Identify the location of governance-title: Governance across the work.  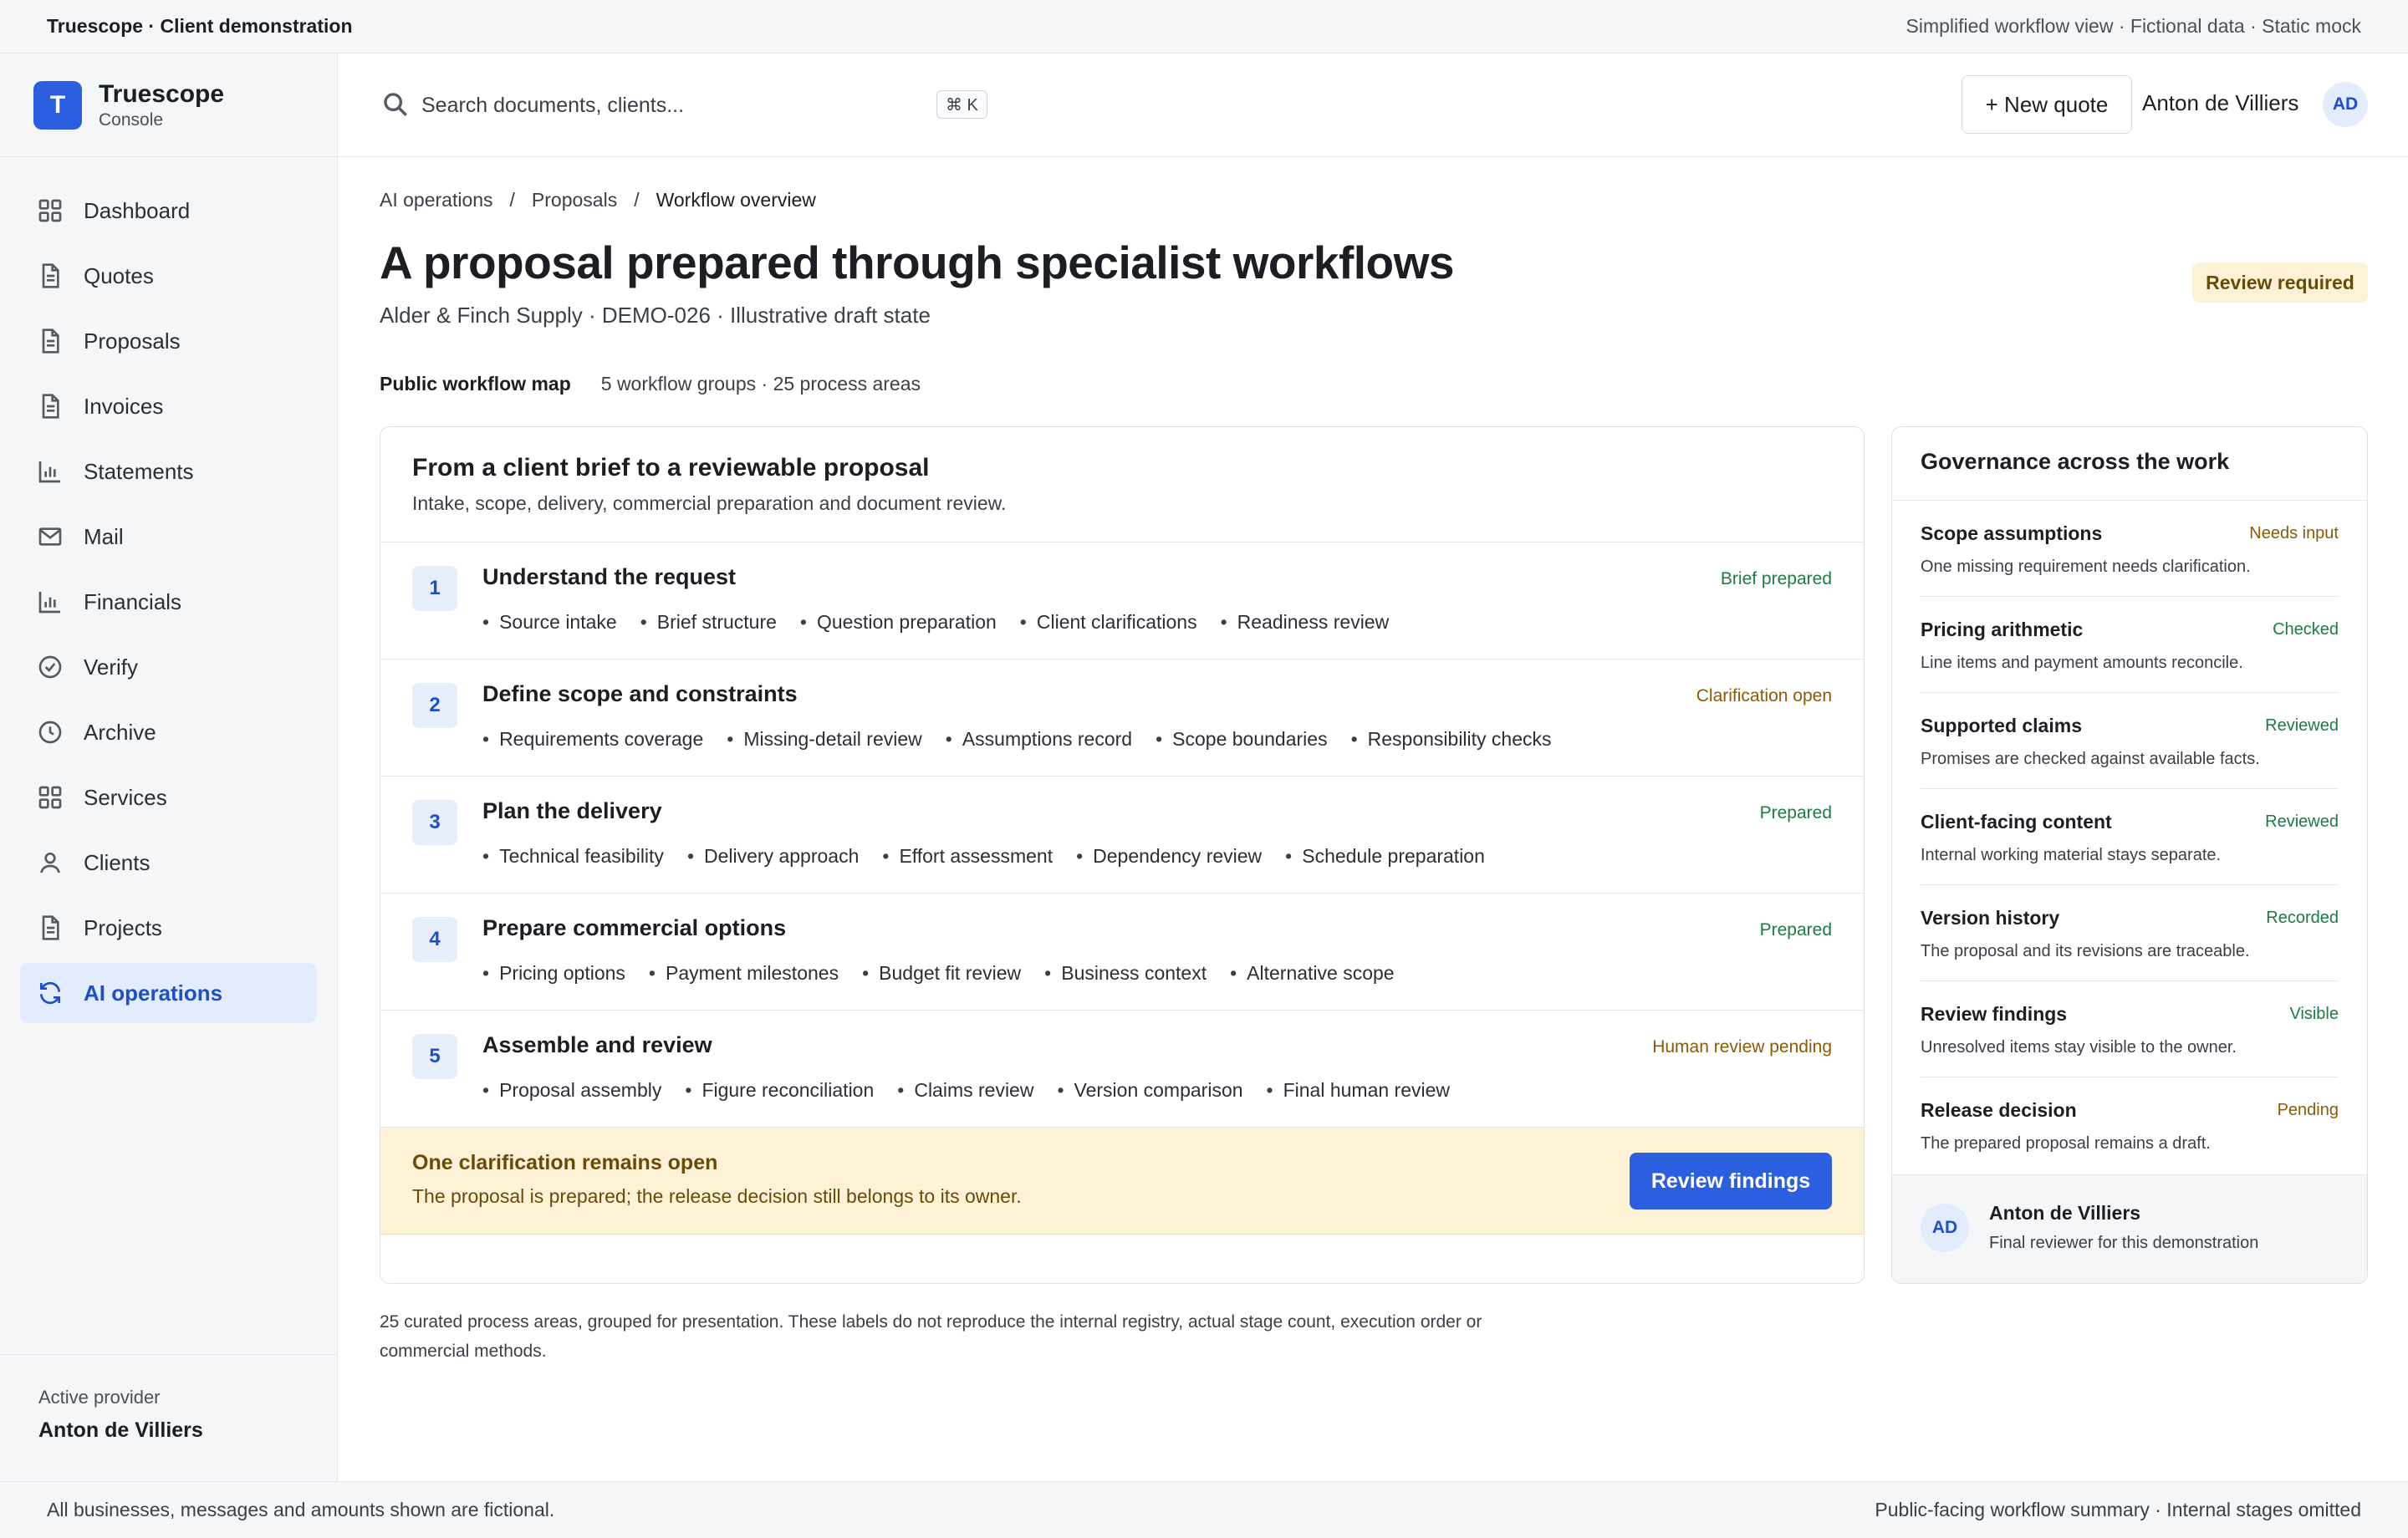
(2130, 464).